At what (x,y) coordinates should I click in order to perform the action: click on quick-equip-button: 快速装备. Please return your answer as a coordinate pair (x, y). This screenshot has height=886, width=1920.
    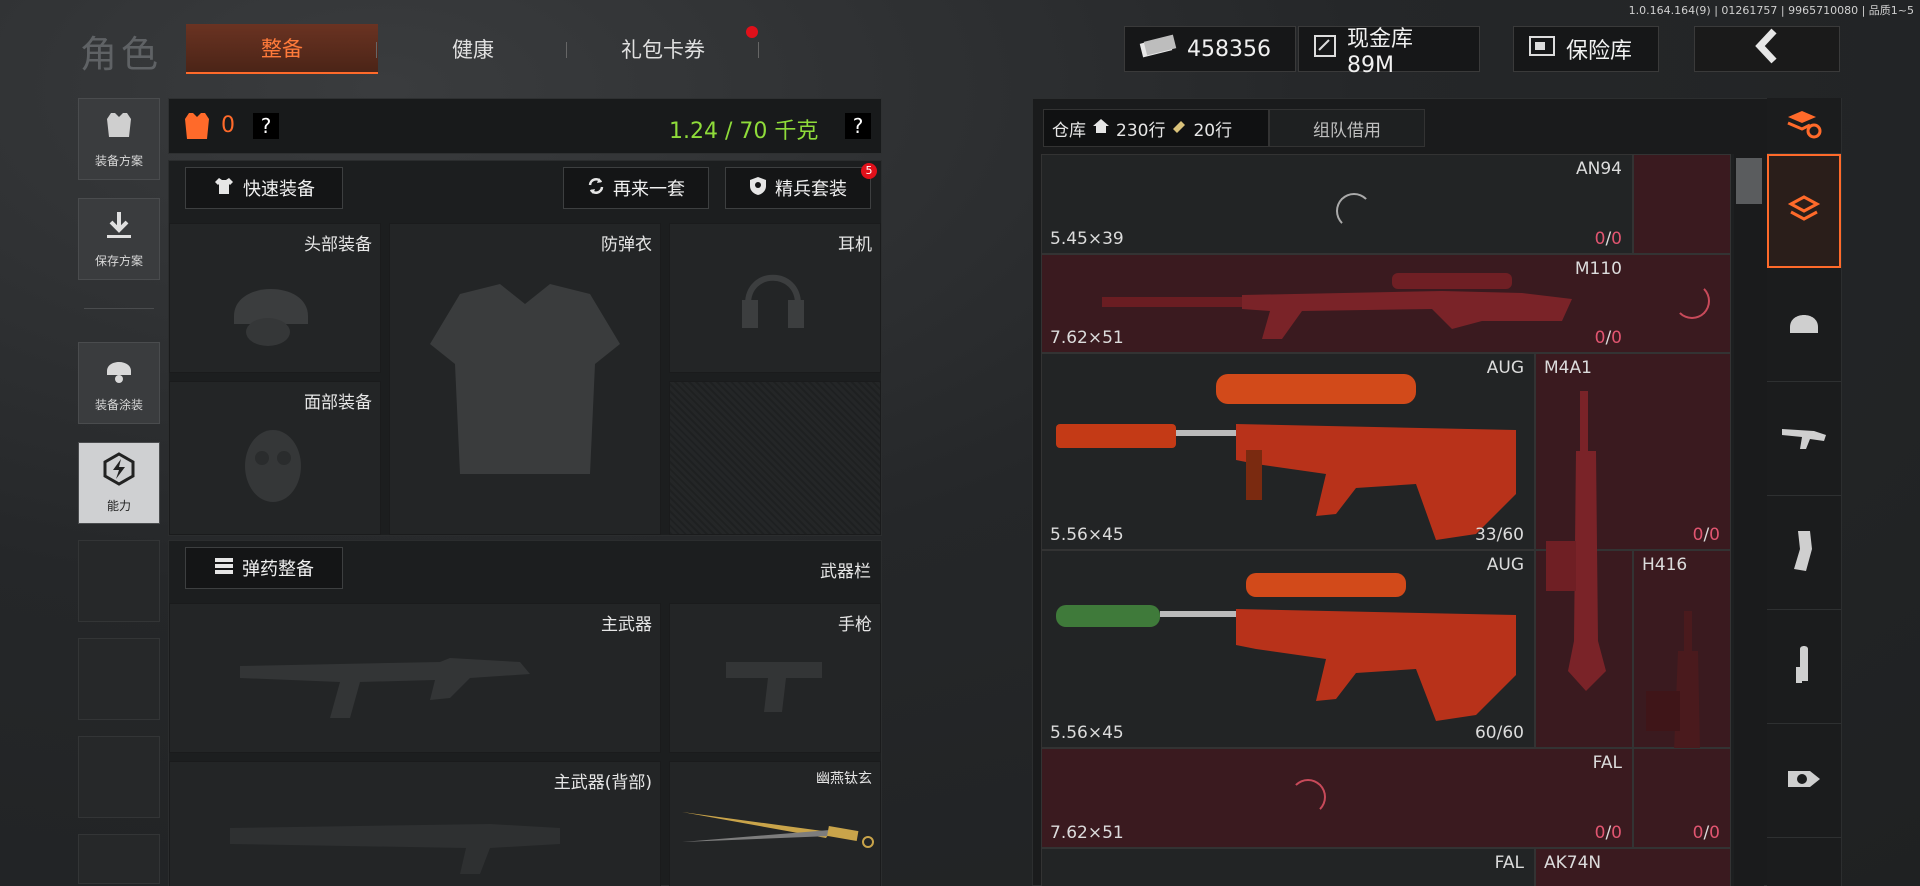
    Looking at the image, I should click on (264, 188).